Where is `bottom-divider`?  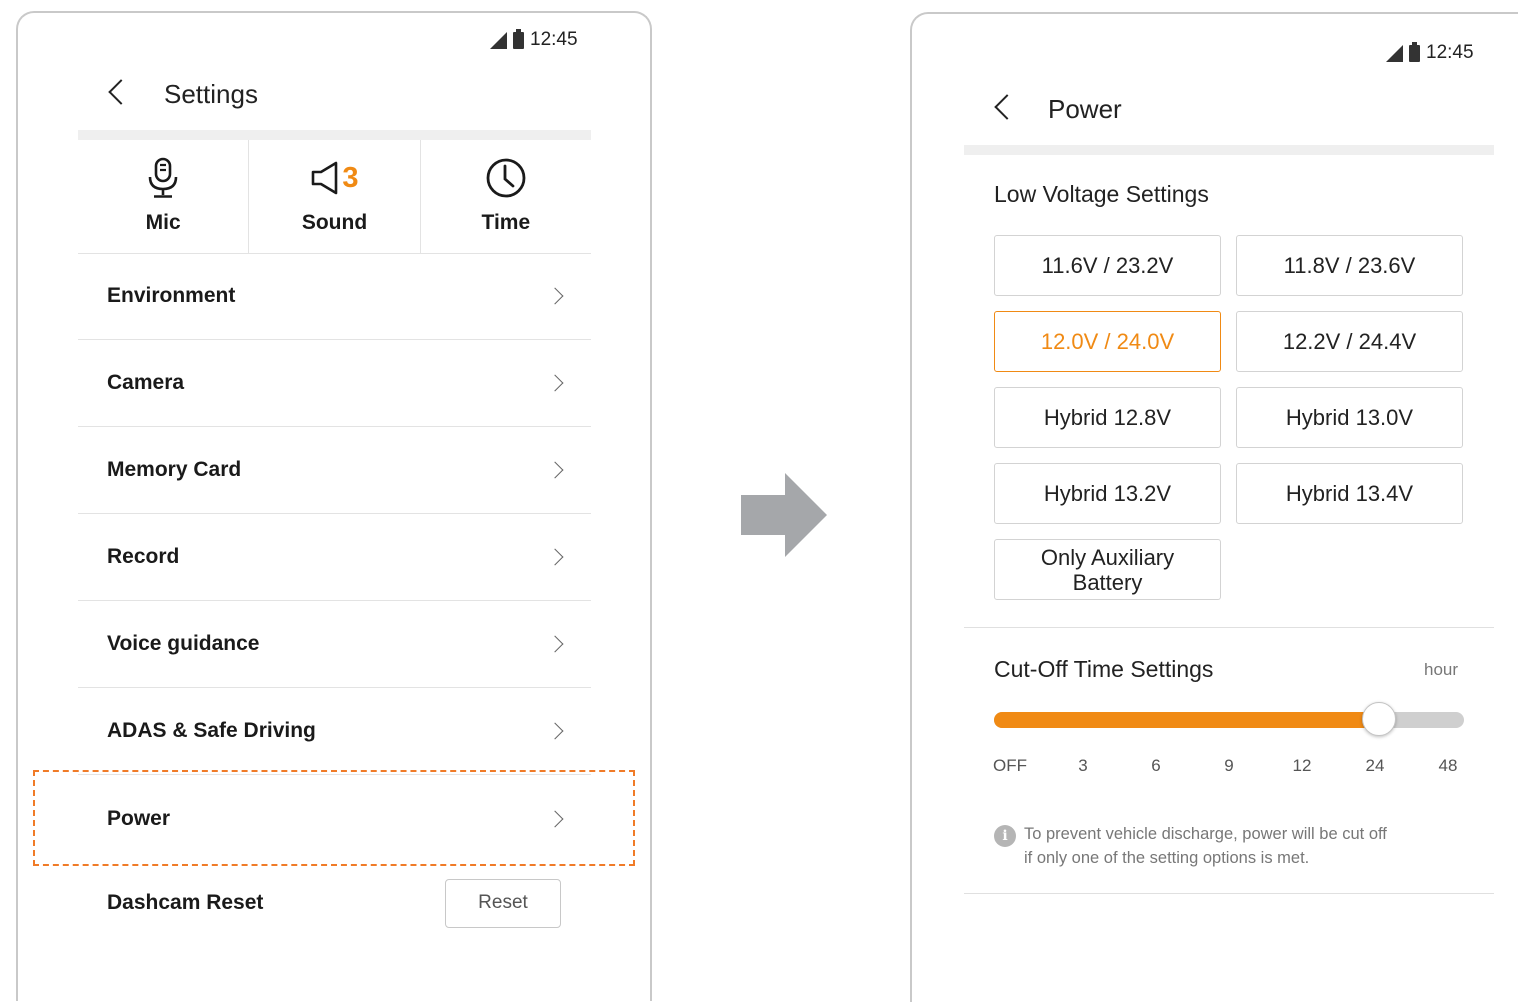 bottom-divider is located at coordinates (1229, 893).